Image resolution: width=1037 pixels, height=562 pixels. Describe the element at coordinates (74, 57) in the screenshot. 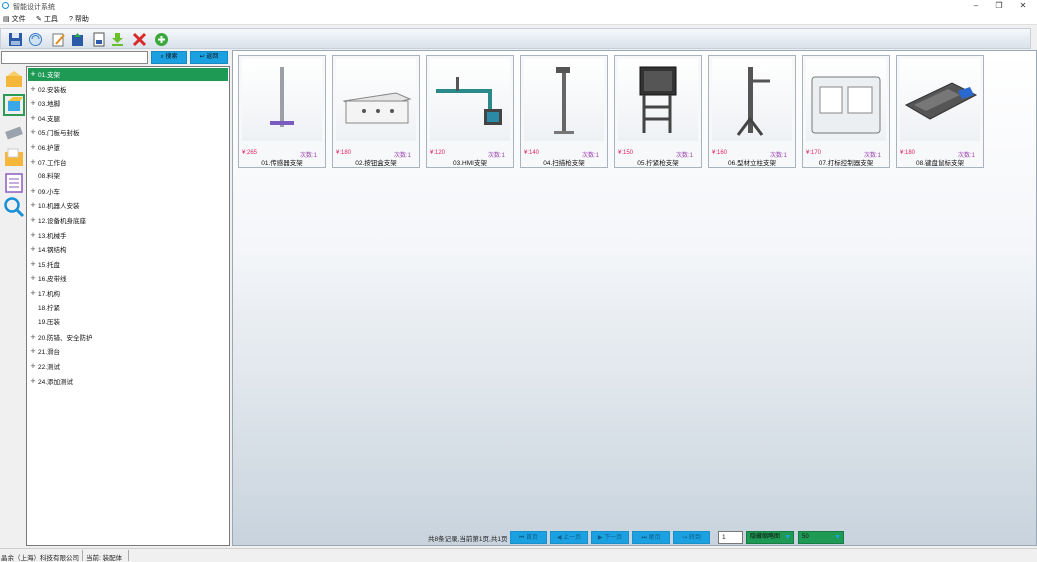

I see `search-input` at that location.